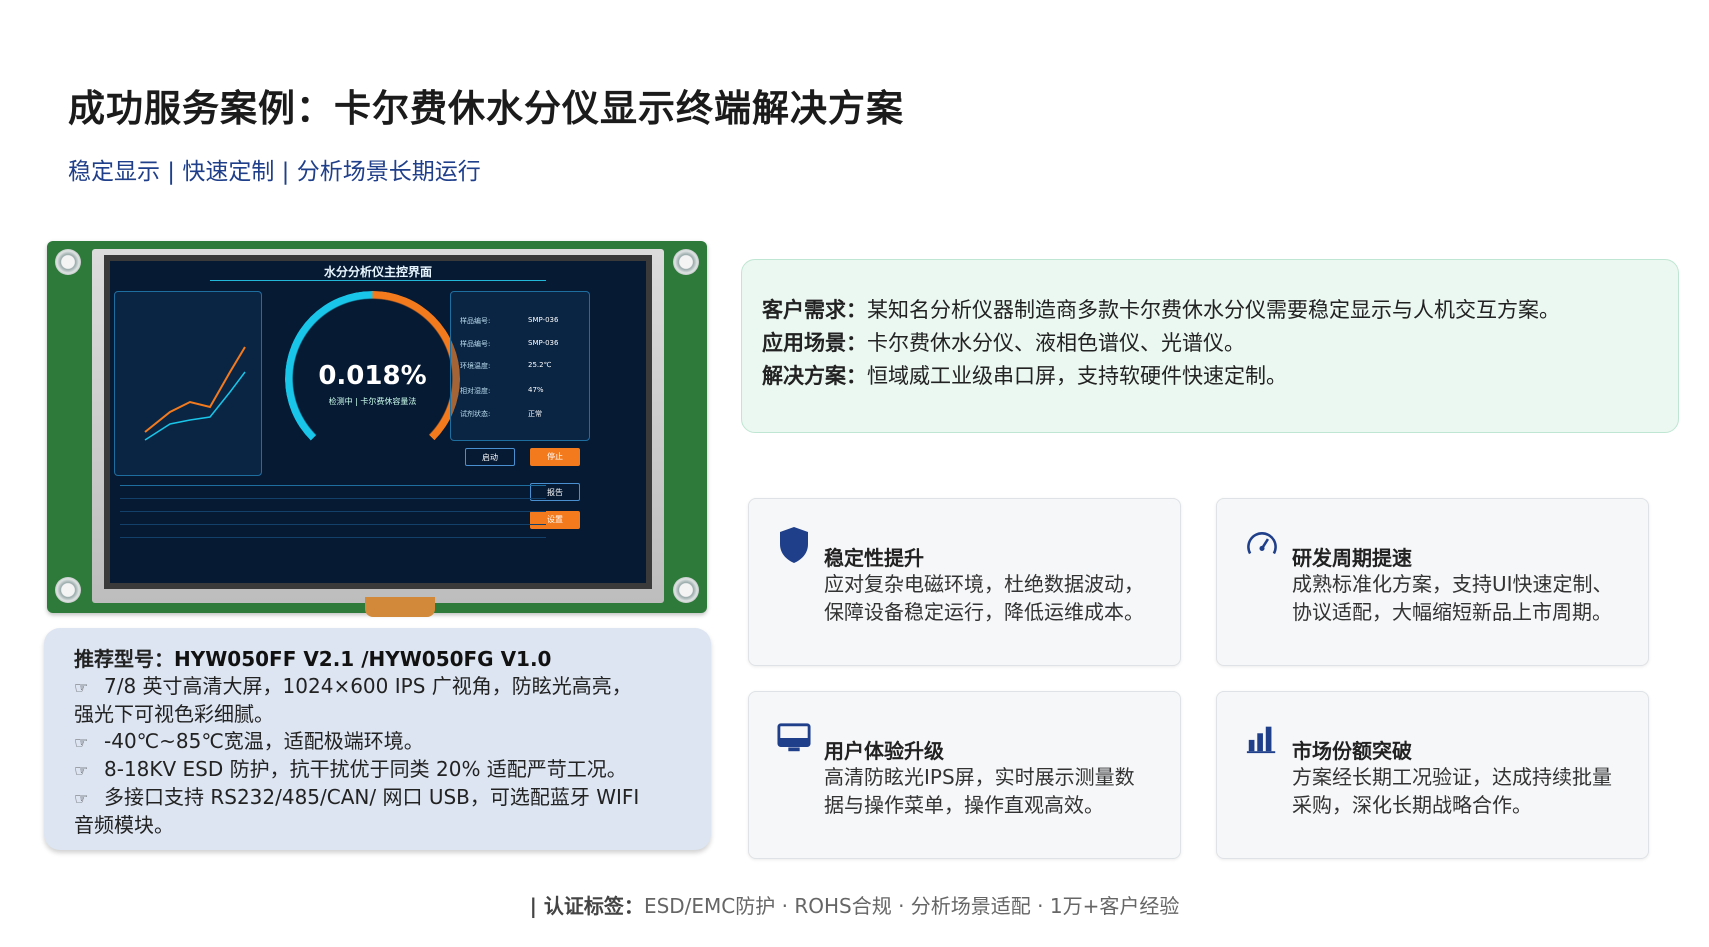 This screenshot has height=947, width=1709. What do you see at coordinates (195, 393) in the screenshot?
I see `trend-chart` at bounding box center [195, 393].